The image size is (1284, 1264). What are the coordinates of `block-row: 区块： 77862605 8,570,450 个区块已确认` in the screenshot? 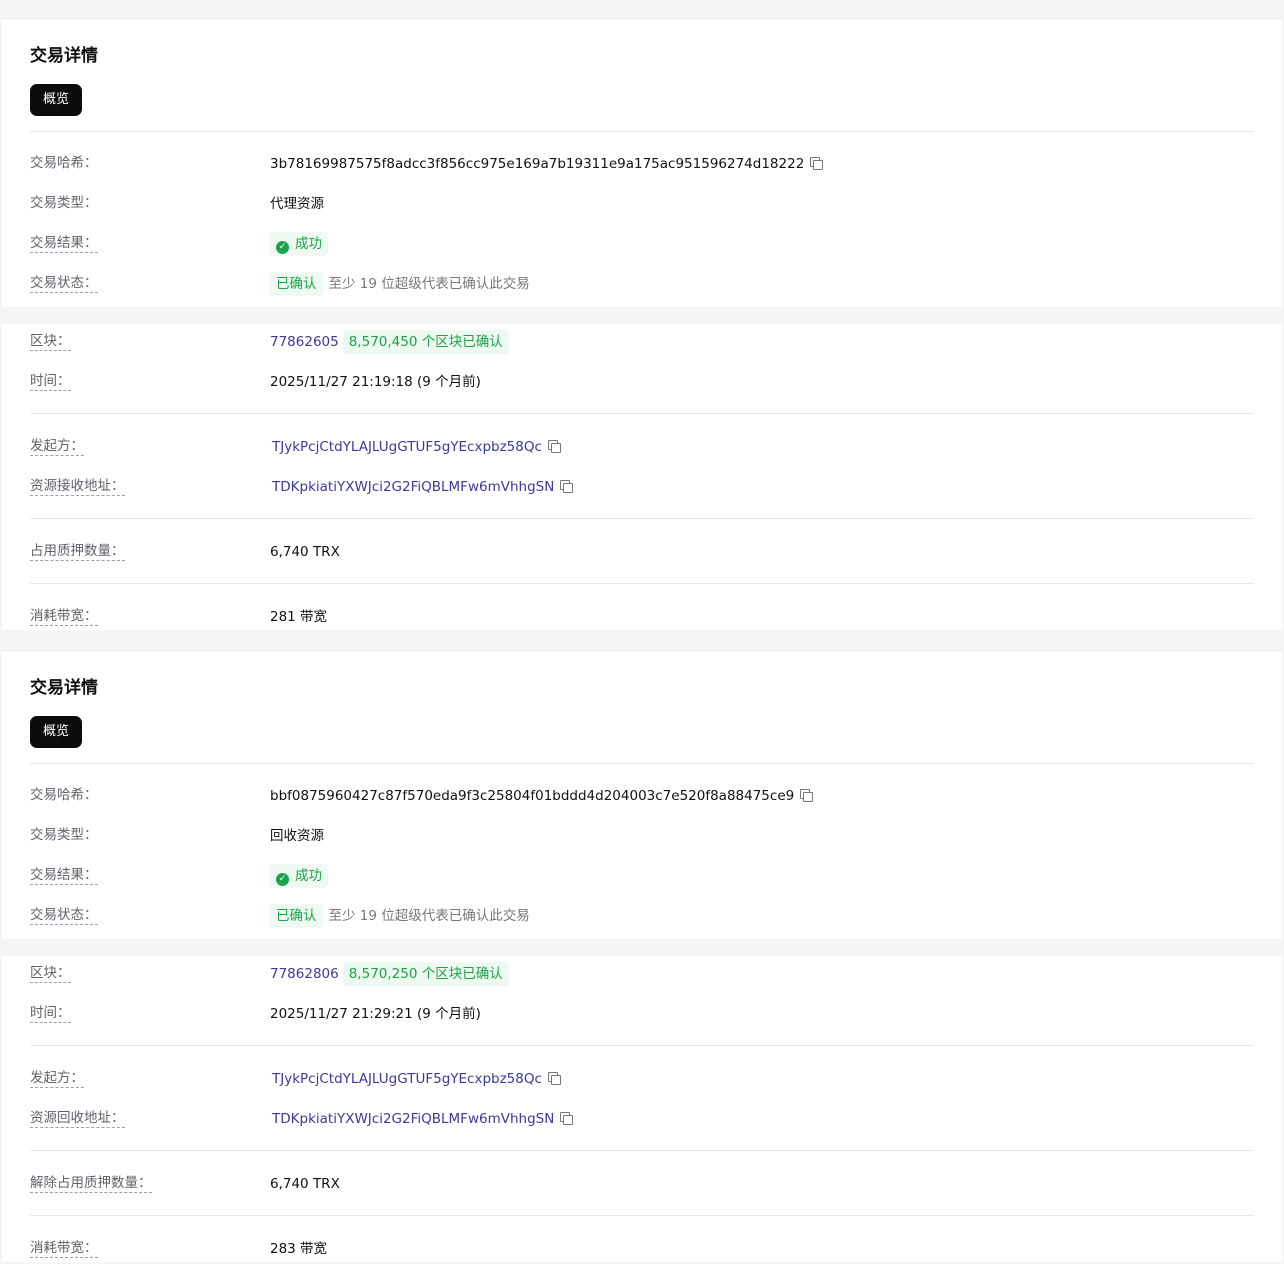 It's located at (642, 342).